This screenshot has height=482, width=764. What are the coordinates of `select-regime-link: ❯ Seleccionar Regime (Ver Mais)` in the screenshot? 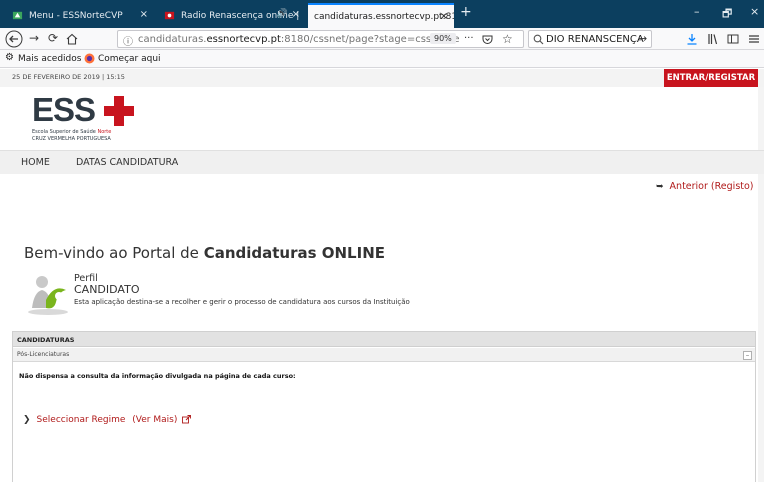 It's located at (107, 420).